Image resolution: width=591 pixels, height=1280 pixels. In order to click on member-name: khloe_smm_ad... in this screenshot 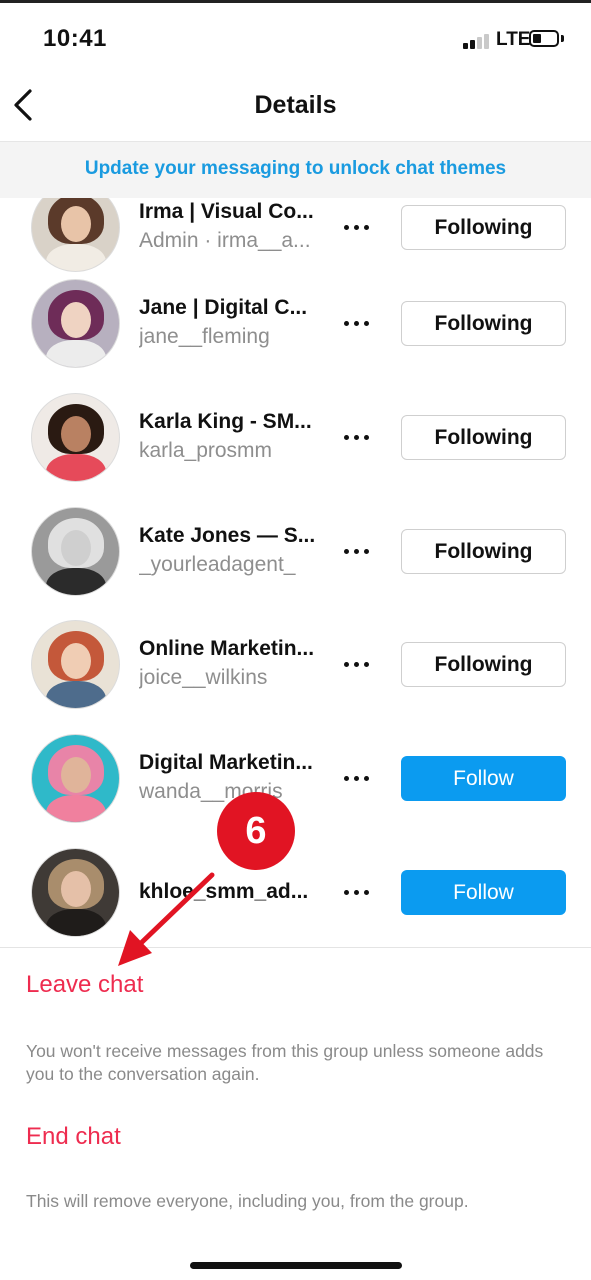, I will do `click(224, 891)`.